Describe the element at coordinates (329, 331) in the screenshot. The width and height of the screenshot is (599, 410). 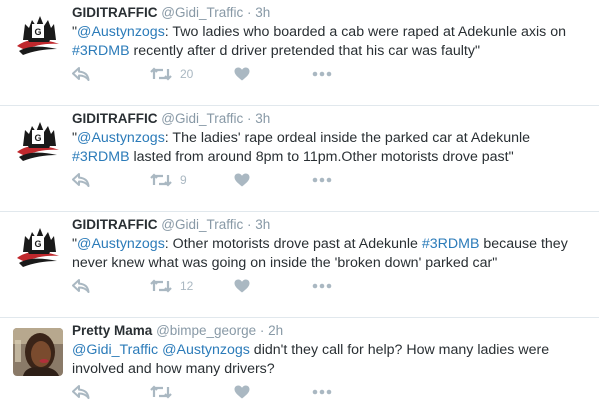
I see `tweet-header: Pretty Mama @bimpe_george · 2h` at that location.